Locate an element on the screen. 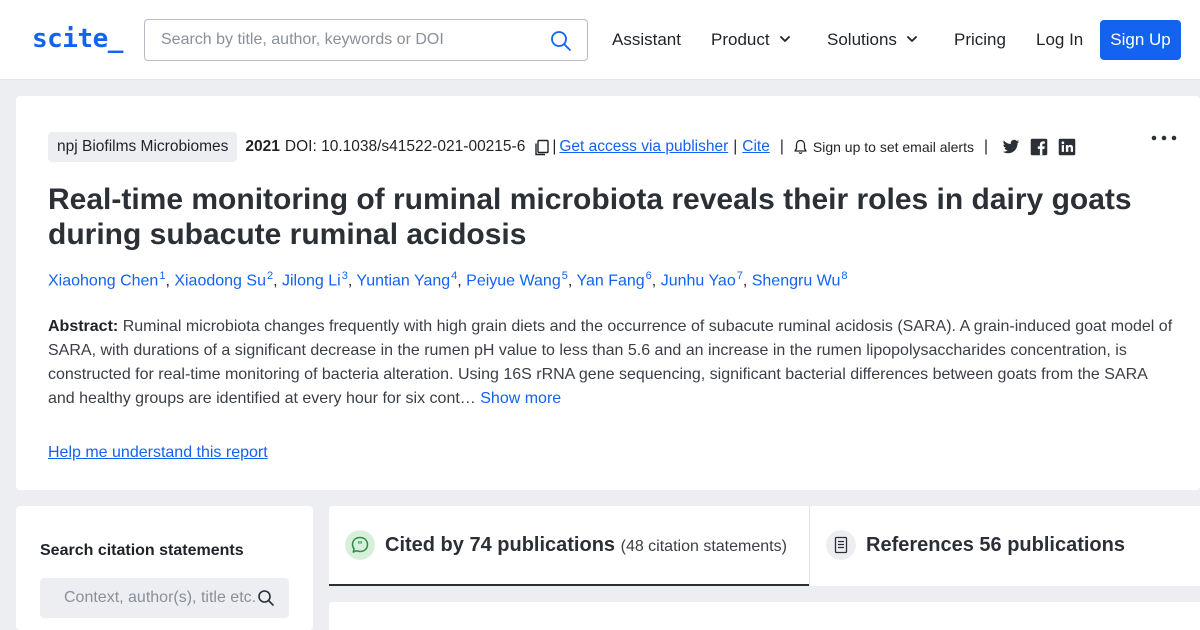 The image size is (1200, 630). citation-search-input is located at coordinates (162, 598).